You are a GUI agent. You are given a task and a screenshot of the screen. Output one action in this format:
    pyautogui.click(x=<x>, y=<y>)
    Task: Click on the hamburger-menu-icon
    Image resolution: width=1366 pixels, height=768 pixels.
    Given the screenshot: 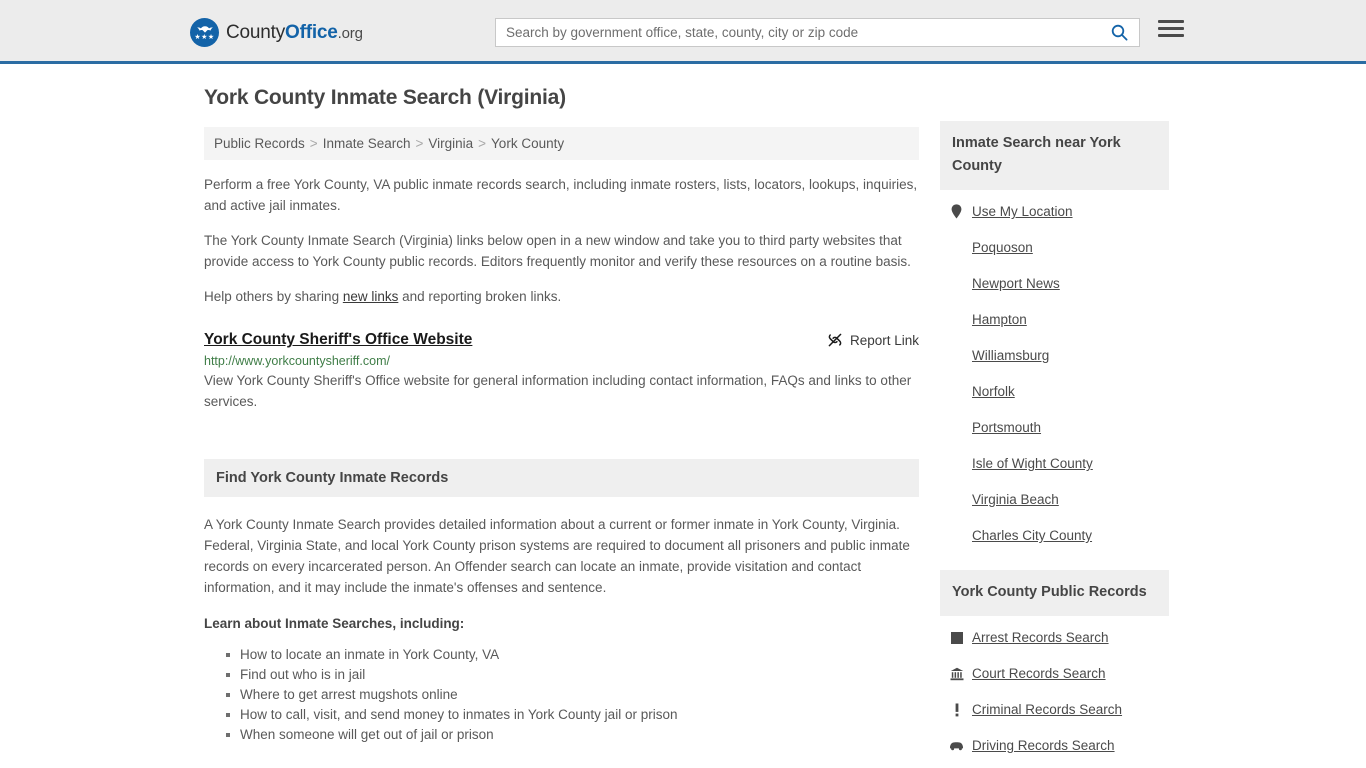 What is the action you would take?
    pyautogui.click(x=1171, y=28)
    